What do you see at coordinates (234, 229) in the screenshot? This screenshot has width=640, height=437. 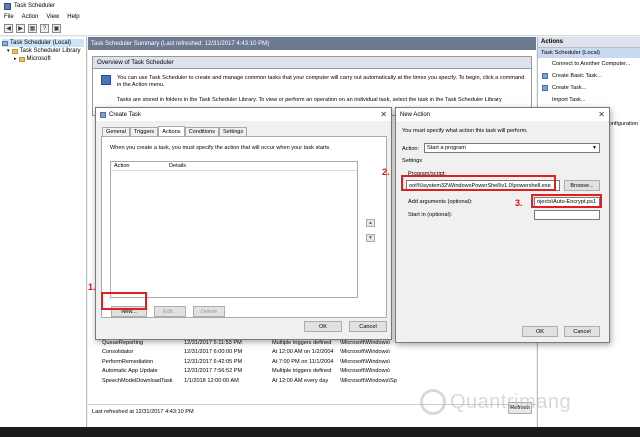 I see `actions-table: Action Details` at bounding box center [234, 229].